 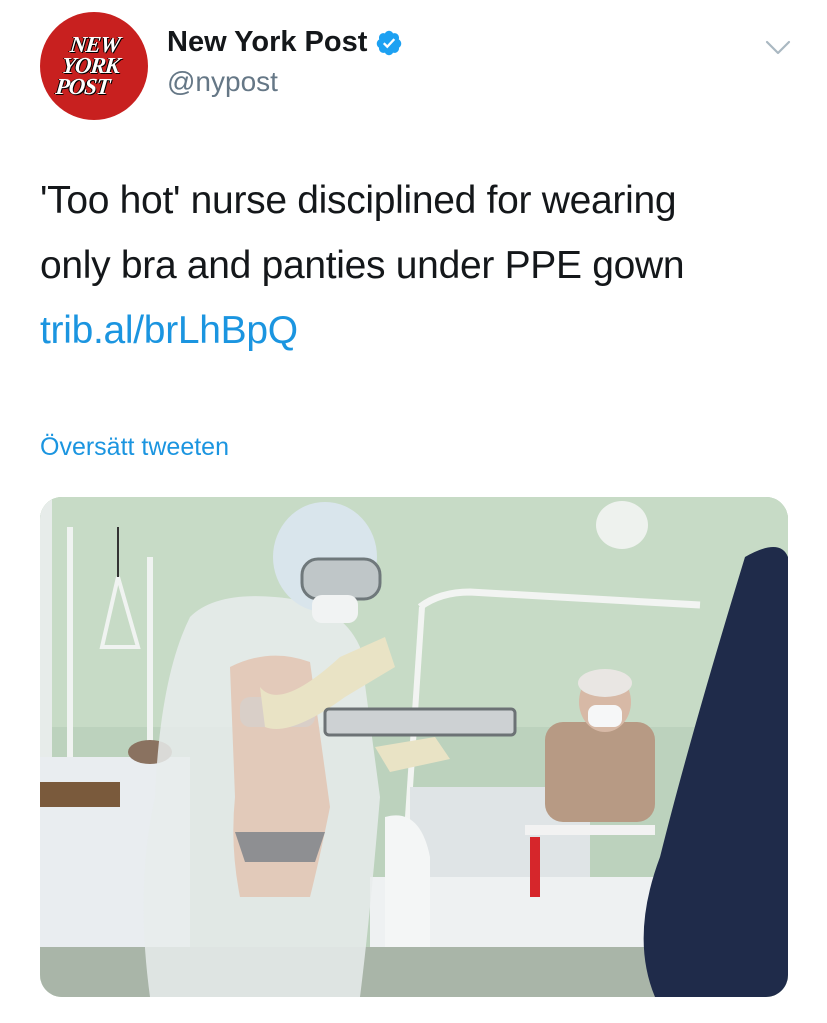 What do you see at coordinates (87, 65) in the screenshot?
I see `nypost-logo: NEW YORK POST` at bounding box center [87, 65].